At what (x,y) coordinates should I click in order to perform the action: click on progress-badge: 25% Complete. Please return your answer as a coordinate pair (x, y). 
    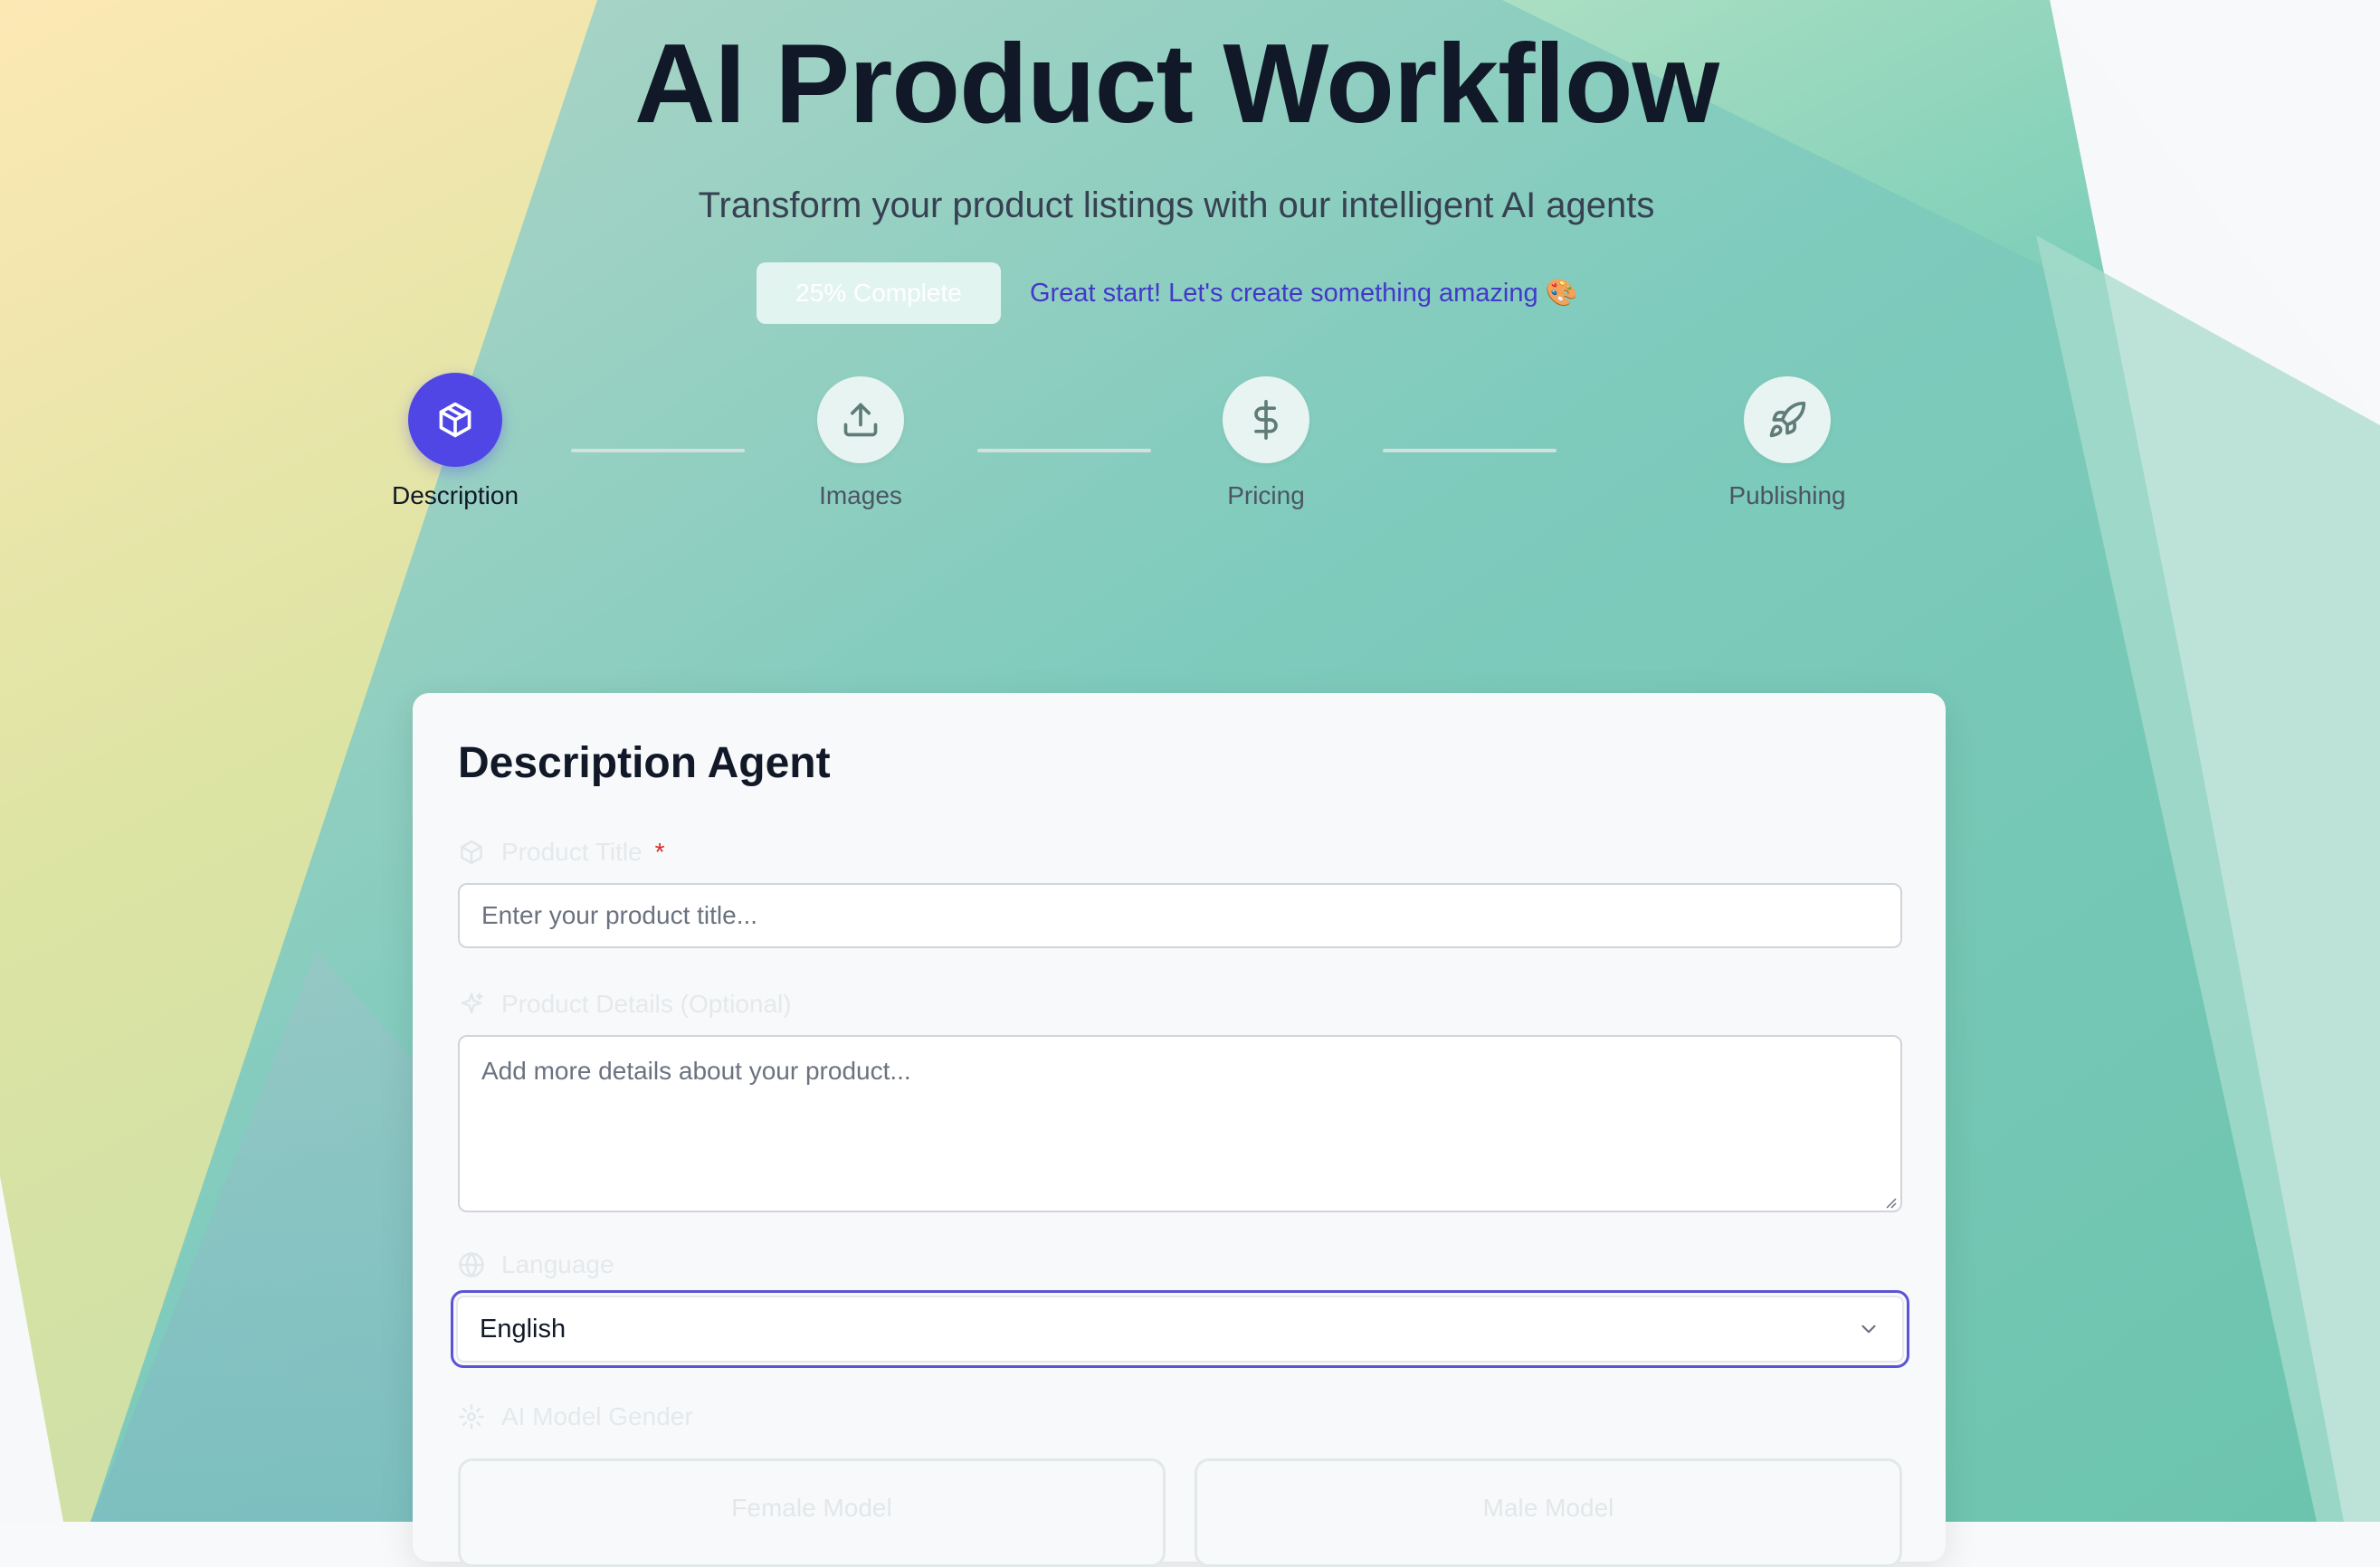
    Looking at the image, I should click on (879, 293).